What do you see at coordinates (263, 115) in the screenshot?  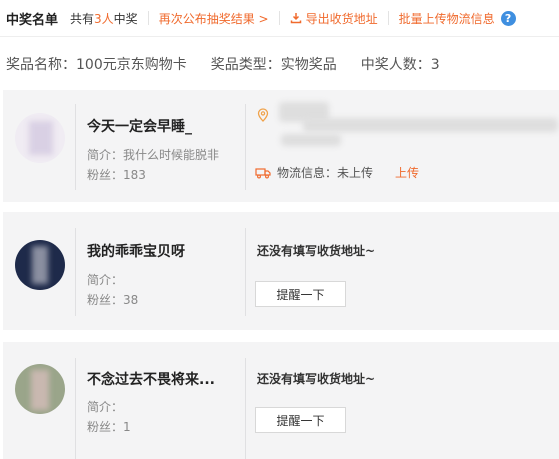 I see `location-pin-icon` at bounding box center [263, 115].